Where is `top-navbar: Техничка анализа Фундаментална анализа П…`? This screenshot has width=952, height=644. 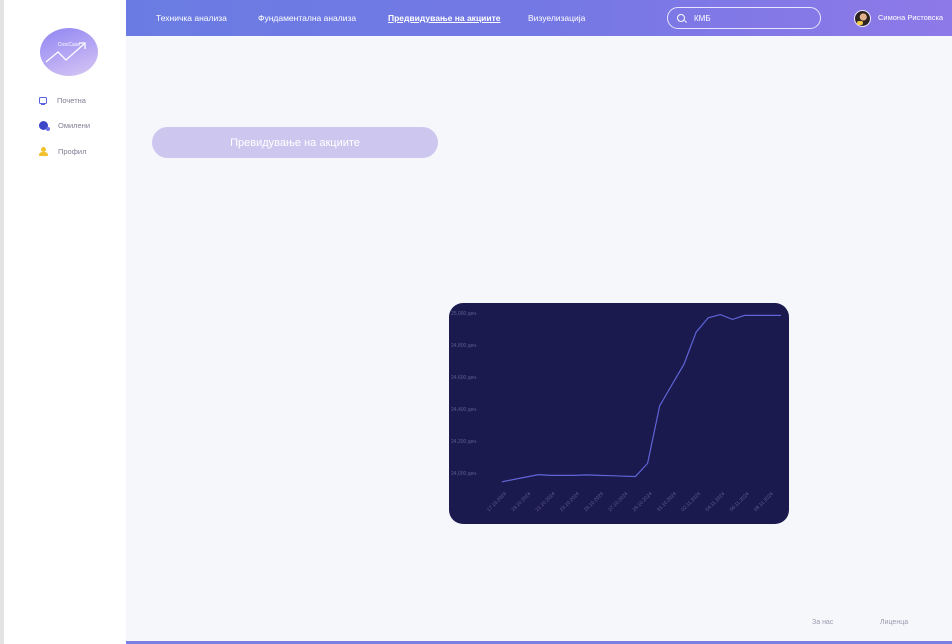
top-navbar: Техничка анализа Фундаментална анализа П… is located at coordinates (539, 18).